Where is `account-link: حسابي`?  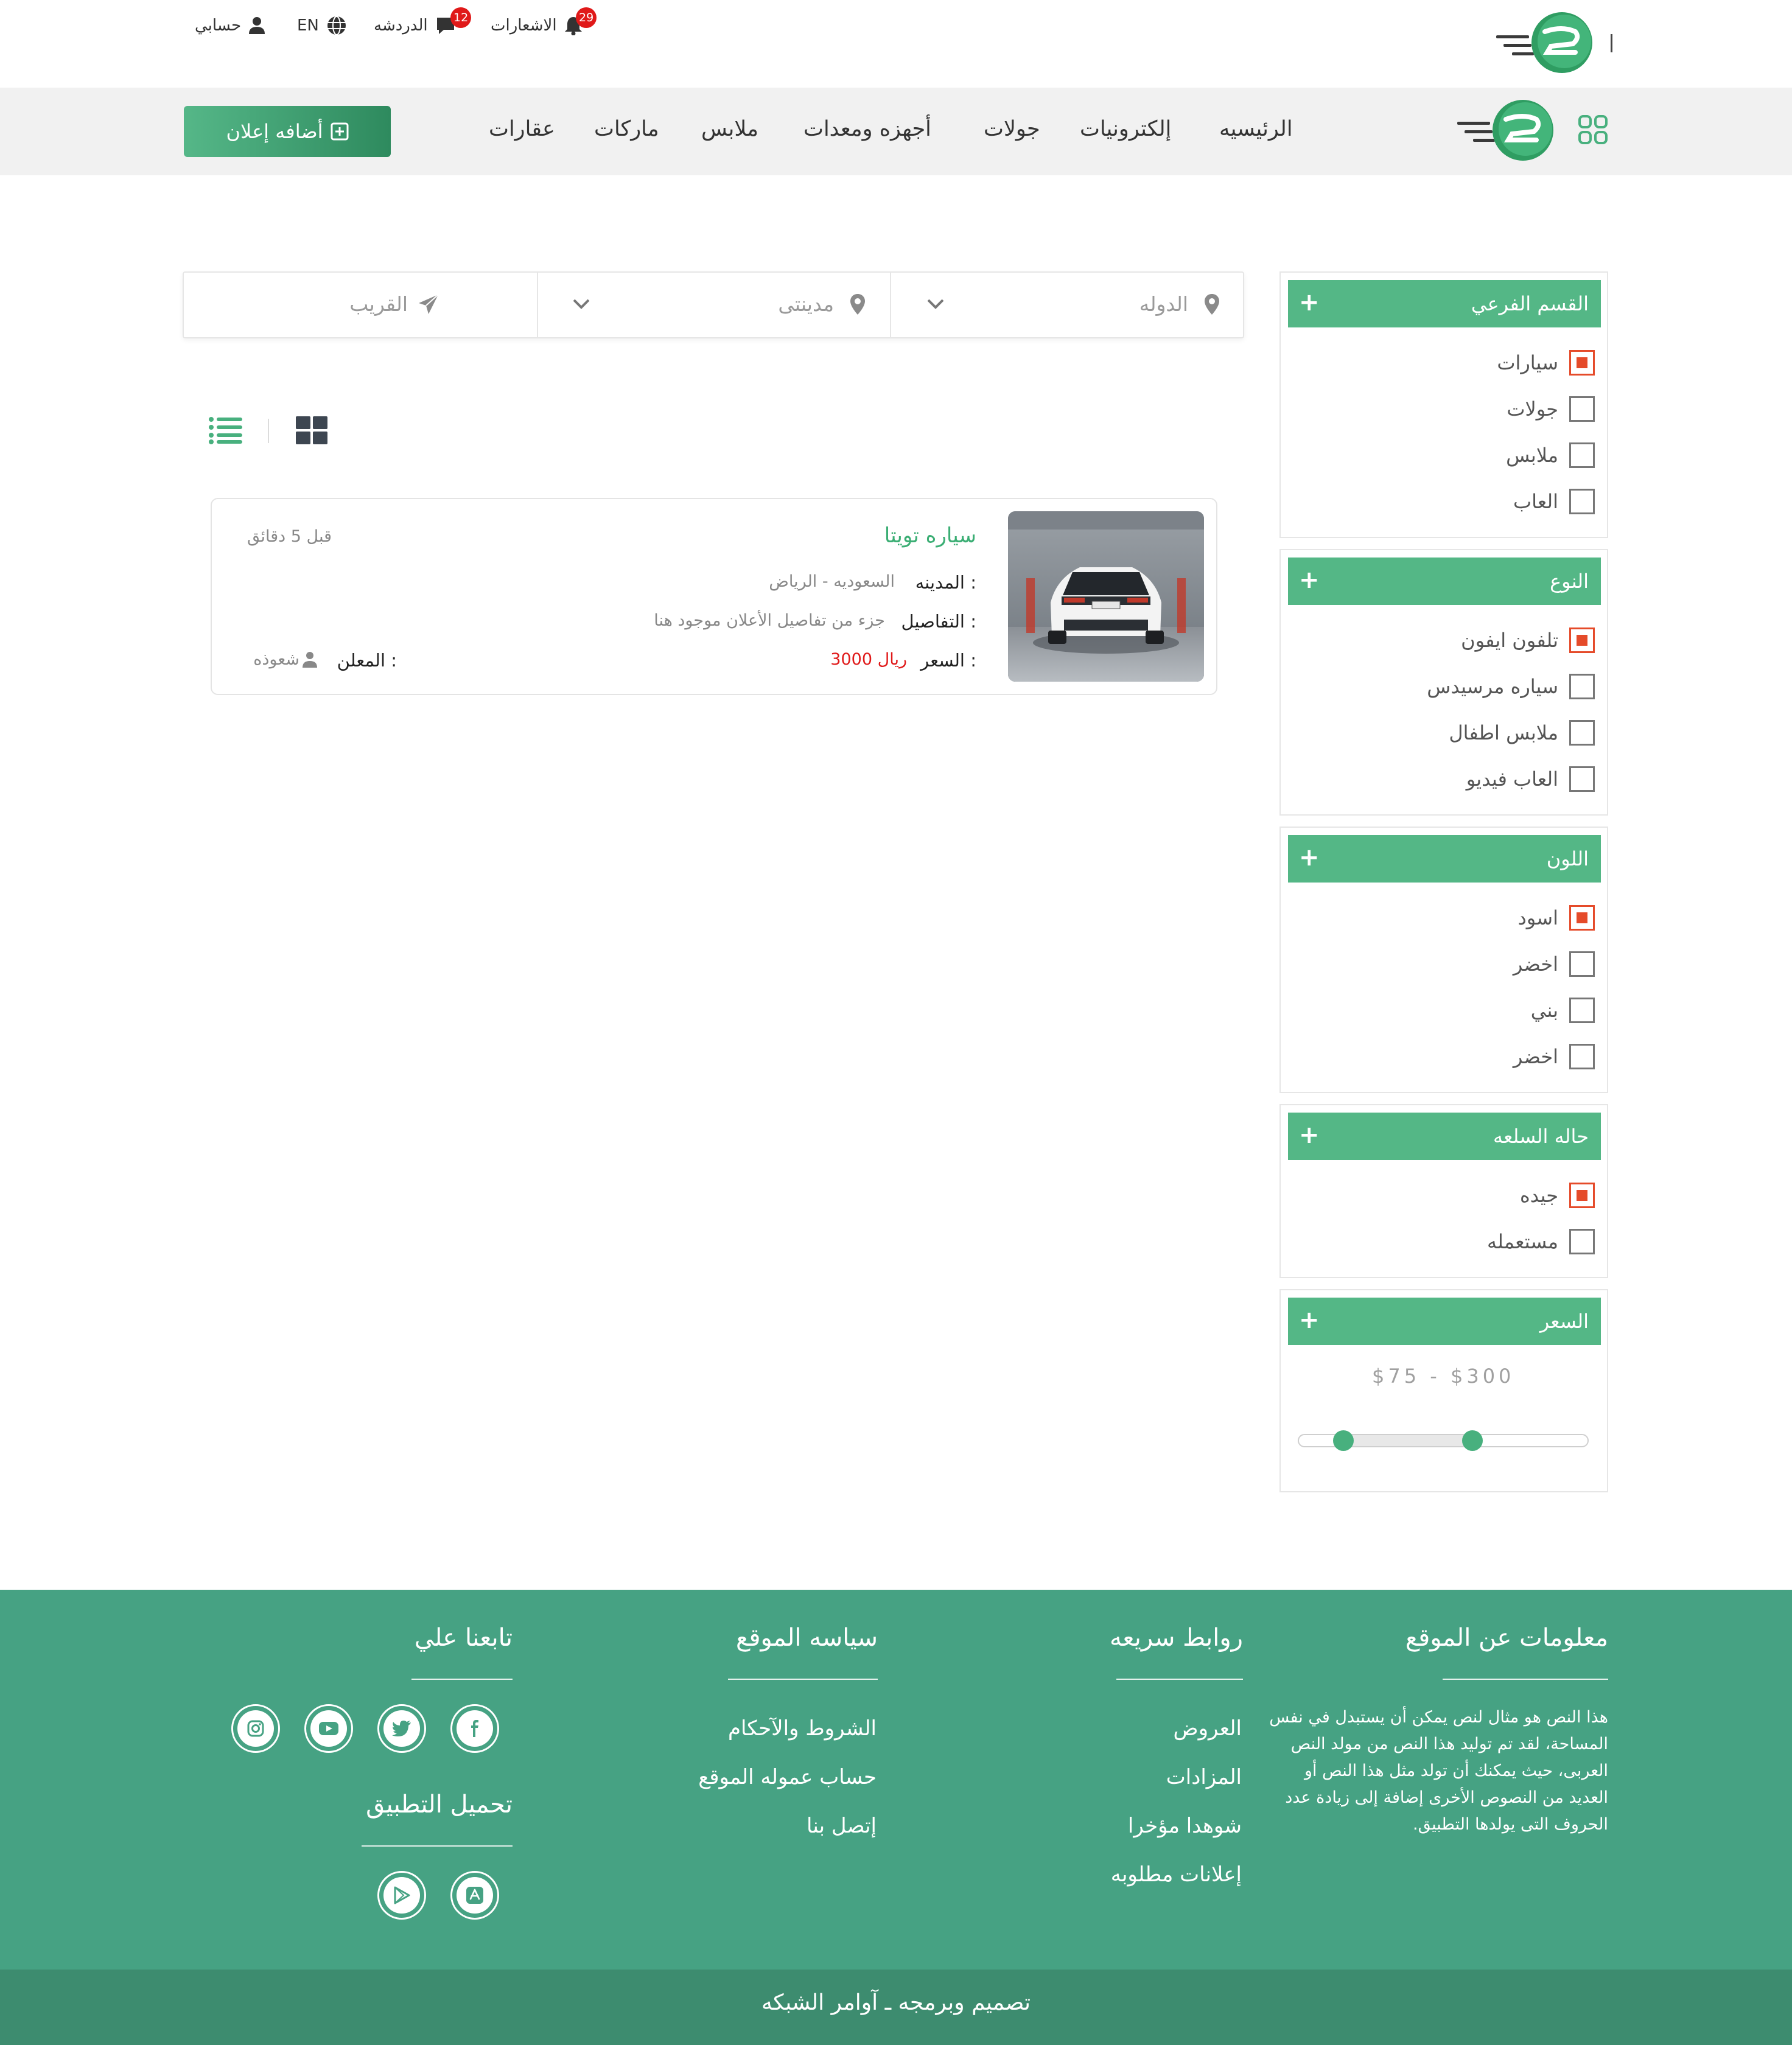
account-link: حسابي is located at coordinates (230, 25).